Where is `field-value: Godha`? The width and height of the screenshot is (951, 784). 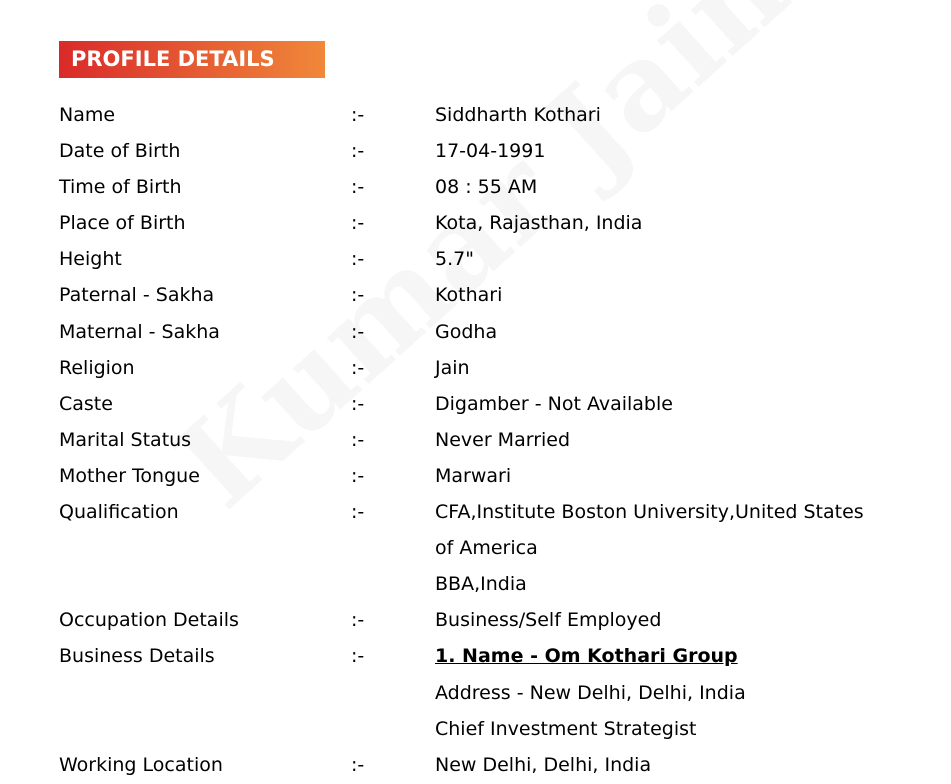 field-value: Godha is located at coordinates (466, 331).